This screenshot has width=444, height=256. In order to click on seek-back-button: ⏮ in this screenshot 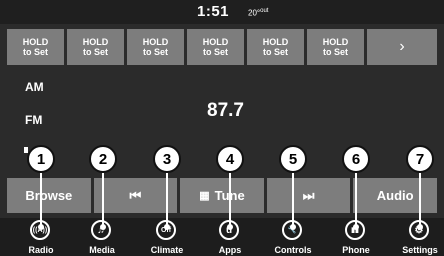, I will do `click(135, 195)`.